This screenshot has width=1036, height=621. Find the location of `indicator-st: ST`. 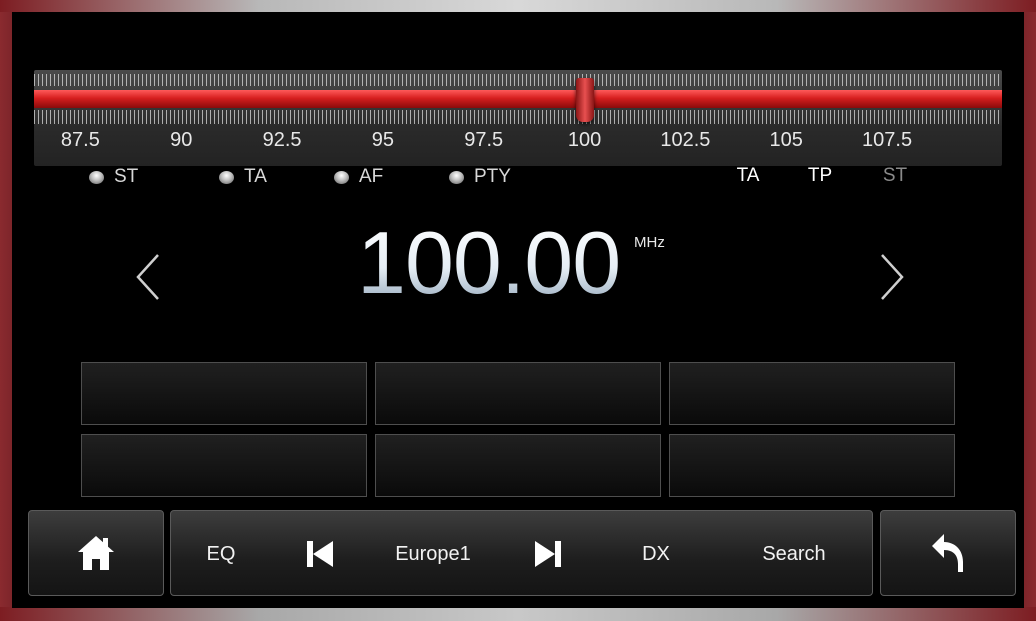

indicator-st: ST is located at coordinates (113, 177).